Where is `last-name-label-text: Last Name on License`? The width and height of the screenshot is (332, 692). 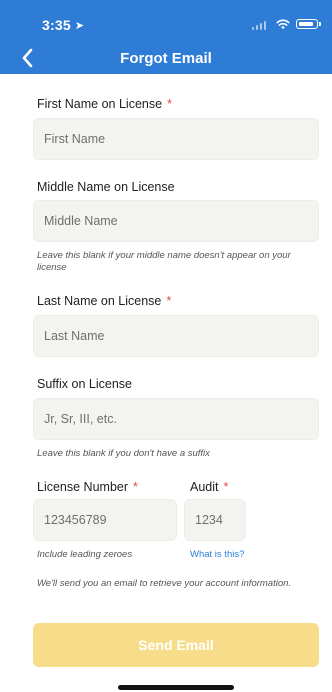
last-name-label-text: Last Name on License is located at coordinates (99, 301).